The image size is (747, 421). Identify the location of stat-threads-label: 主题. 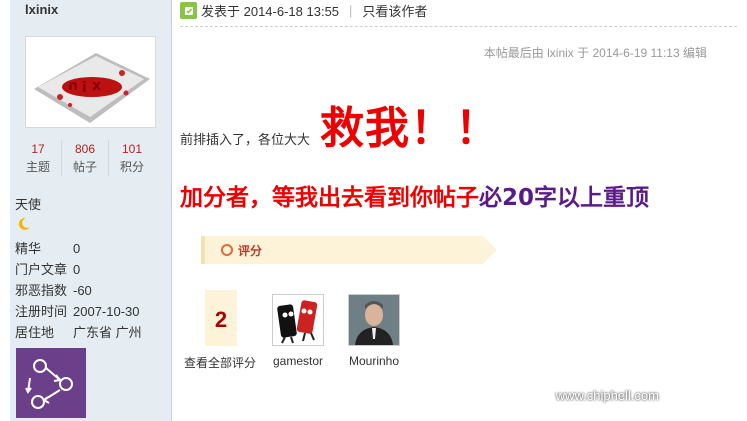
(37, 167).